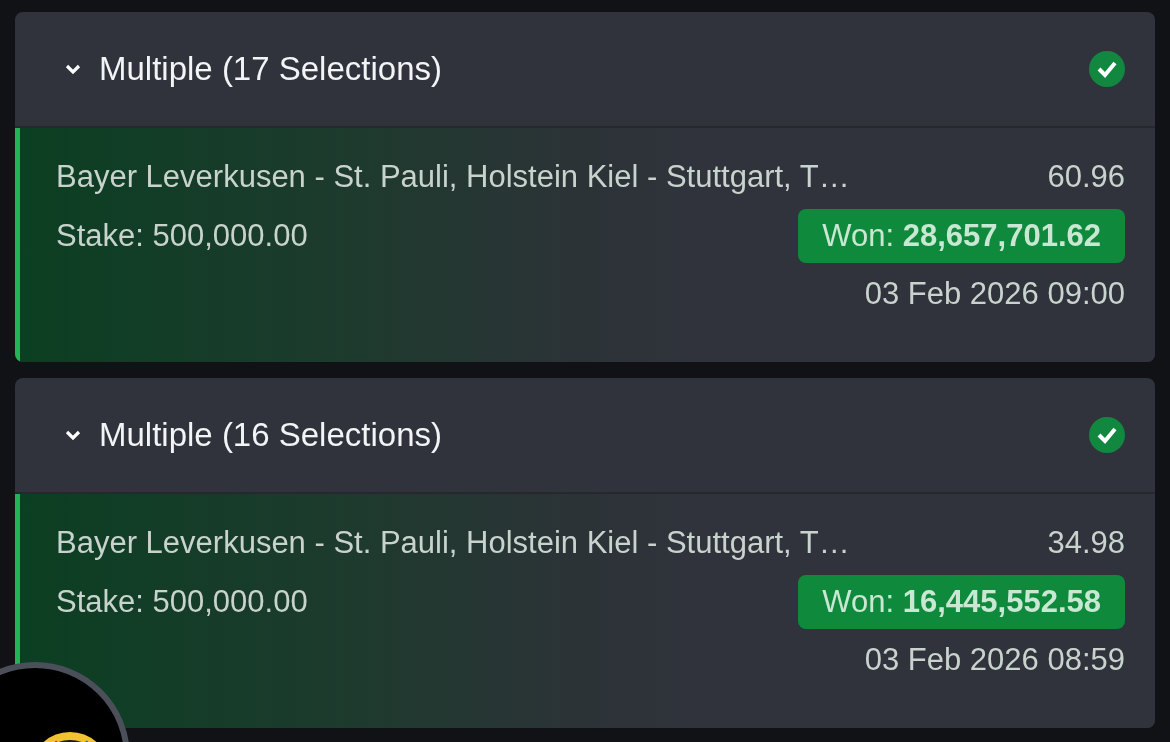  Describe the element at coordinates (961, 235) in the screenshot. I see `winnings-badge: Won: 28,657,701.62` at that location.